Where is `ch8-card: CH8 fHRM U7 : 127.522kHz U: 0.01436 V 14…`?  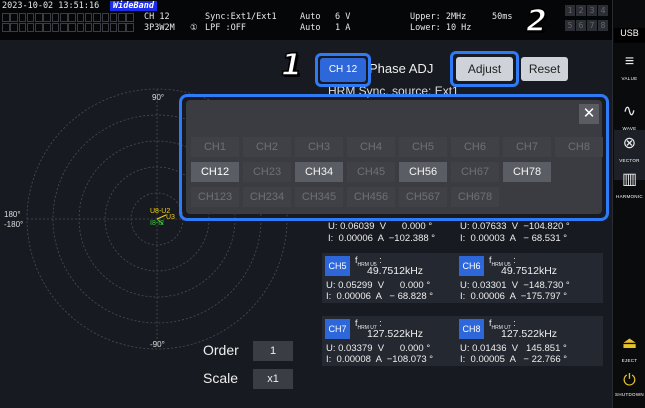
ch8-card: CH8 fHRM U7 : 127.522kHz U: 0.01436 V 14… is located at coordinates (529, 341).